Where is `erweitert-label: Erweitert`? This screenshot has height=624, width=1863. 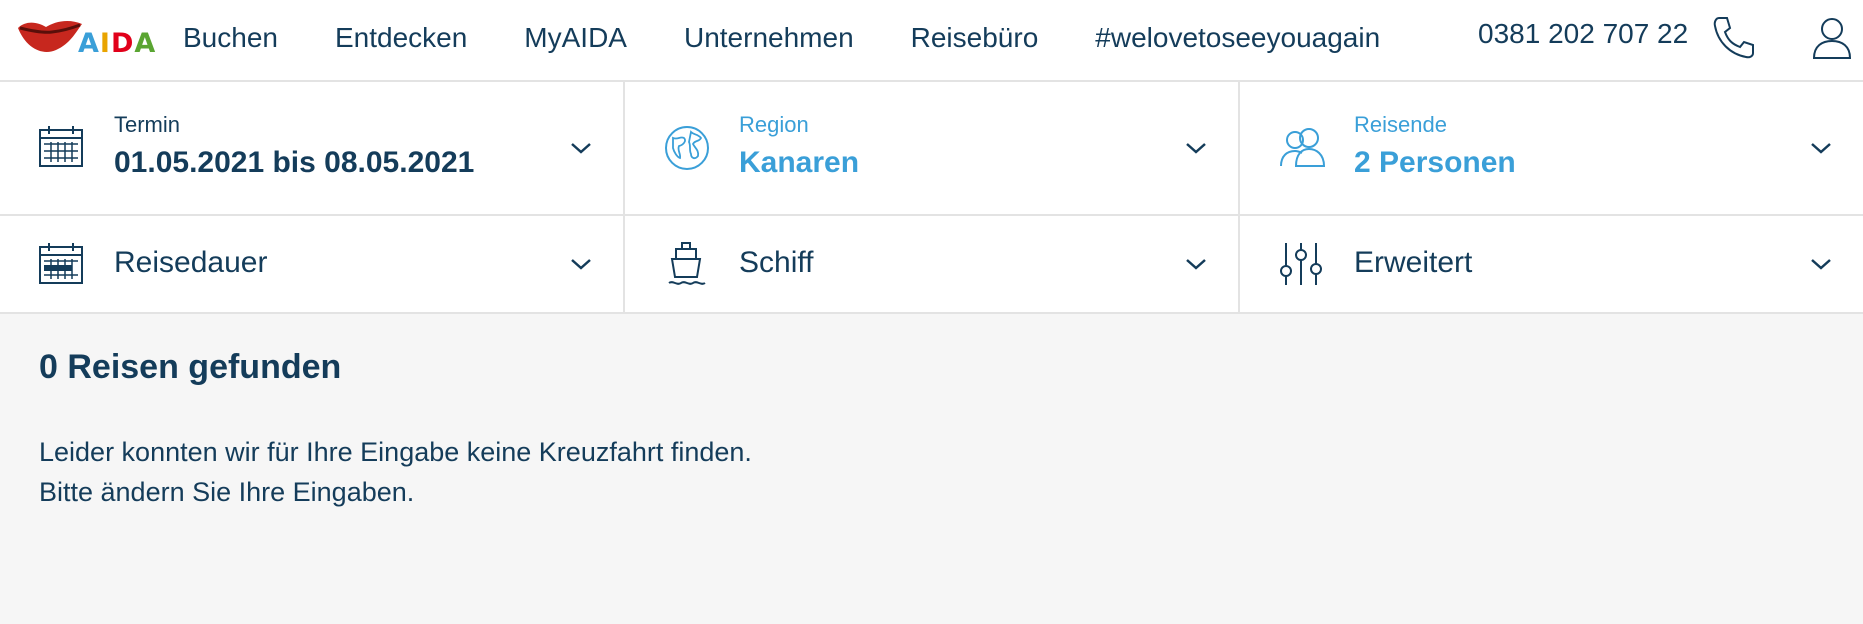
erweitert-label: Erweitert is located at coordinates (1413, 262).